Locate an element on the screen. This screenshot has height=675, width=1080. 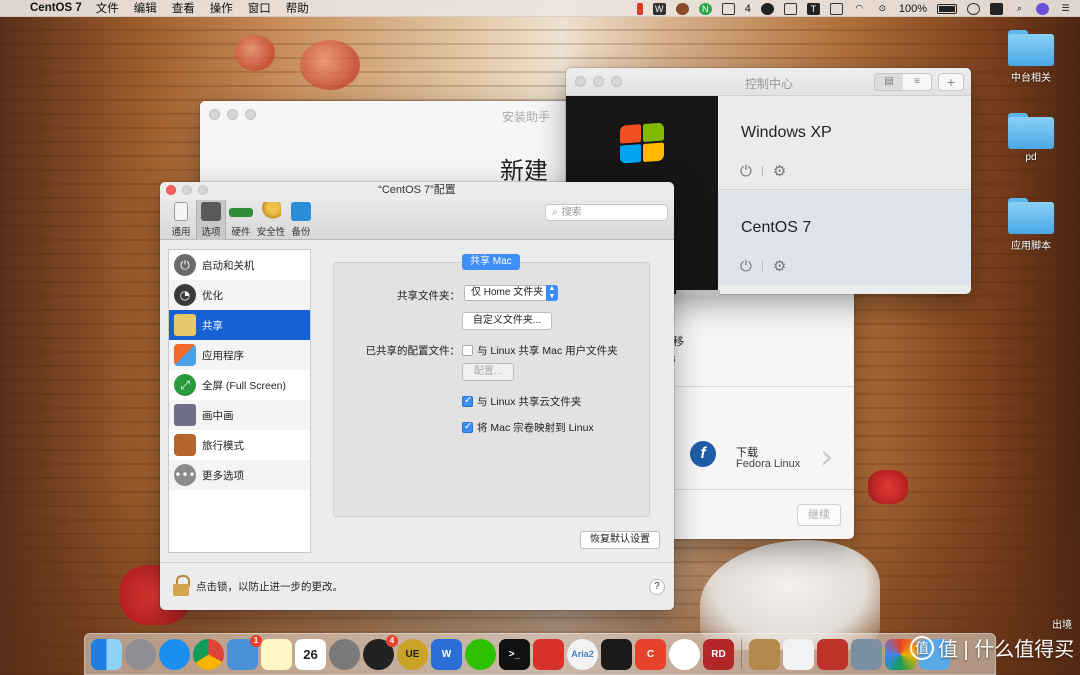
qq-icon: 4 is located at coordinates (380, 652).